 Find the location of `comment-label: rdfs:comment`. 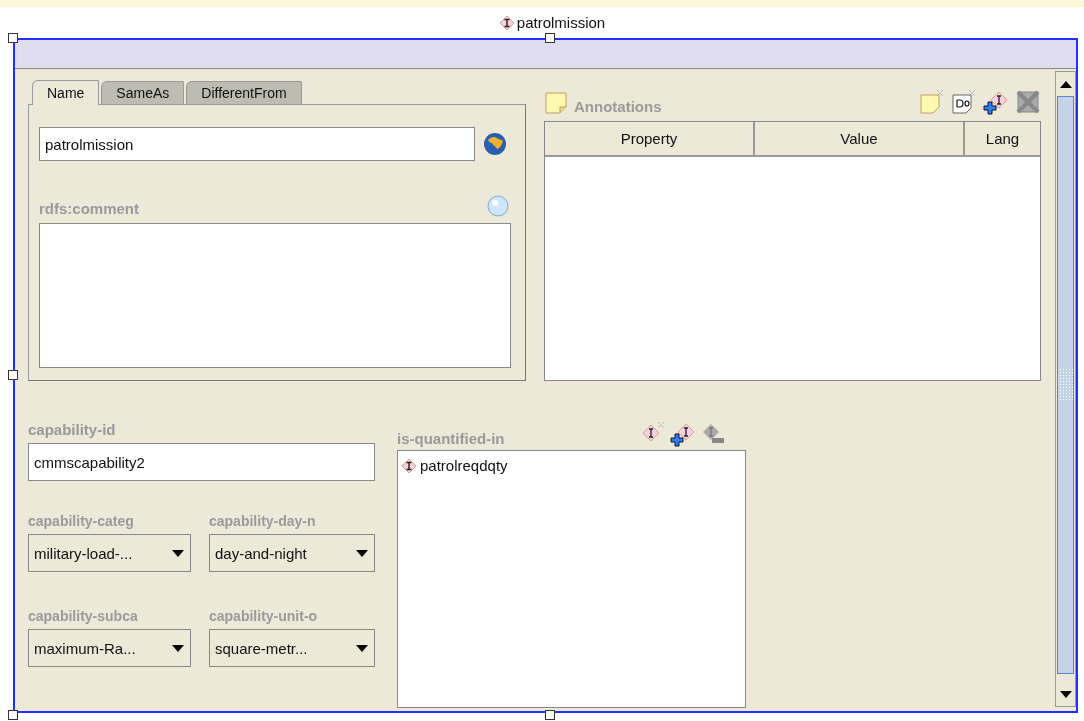

comment-label: rdfs:comment is located at coordinates (89, 208).